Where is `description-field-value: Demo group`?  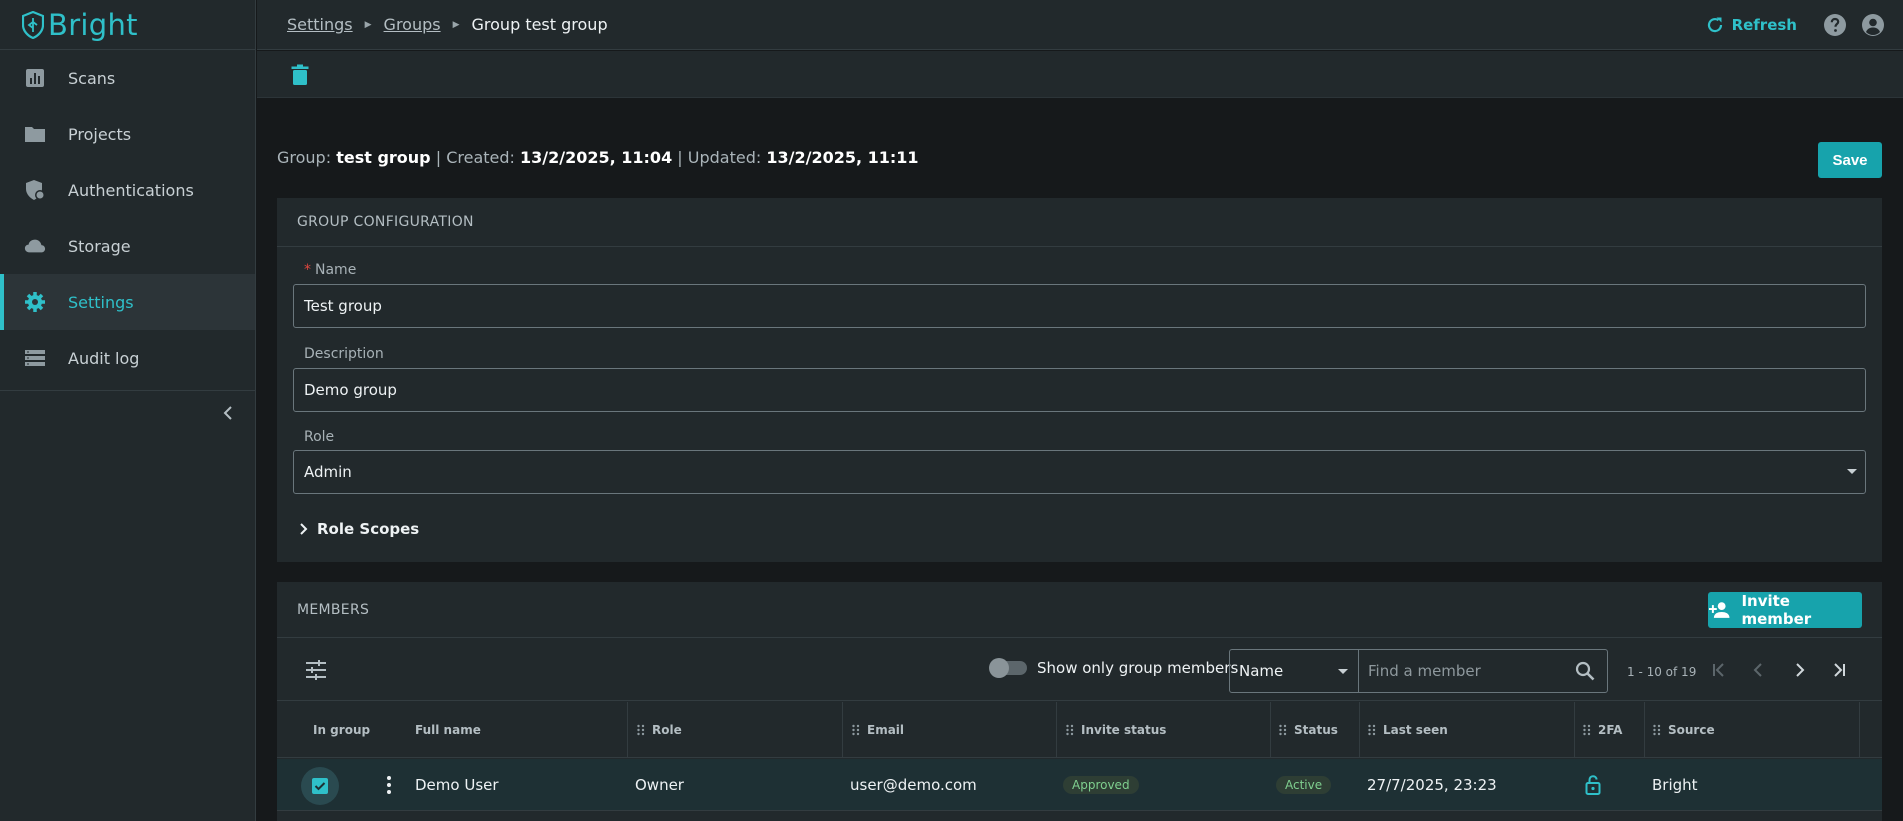 description-field-value: Demo group is located at coordinates (350, 390).